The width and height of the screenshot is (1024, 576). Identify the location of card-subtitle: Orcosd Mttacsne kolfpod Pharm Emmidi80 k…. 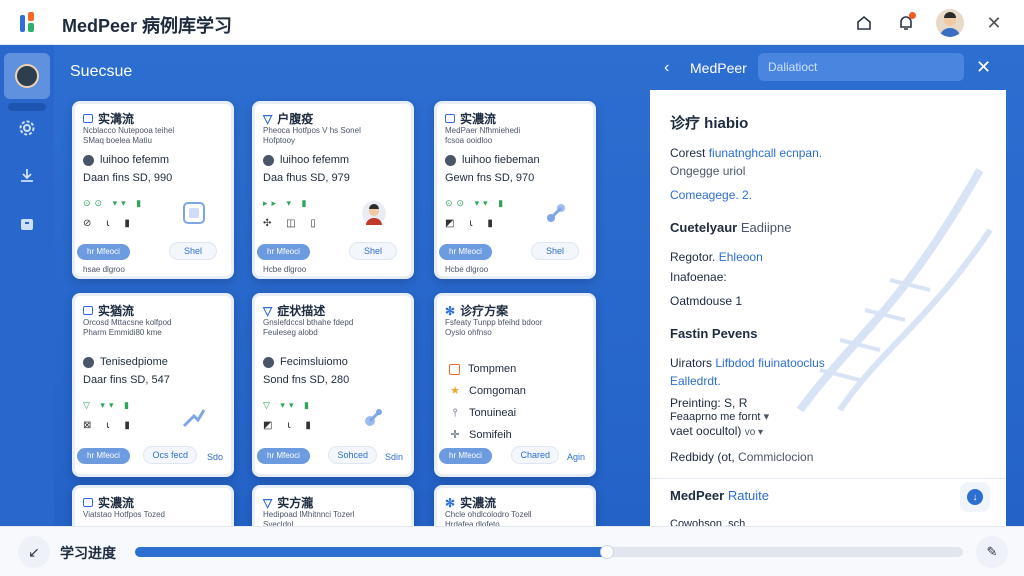
(127, 327).